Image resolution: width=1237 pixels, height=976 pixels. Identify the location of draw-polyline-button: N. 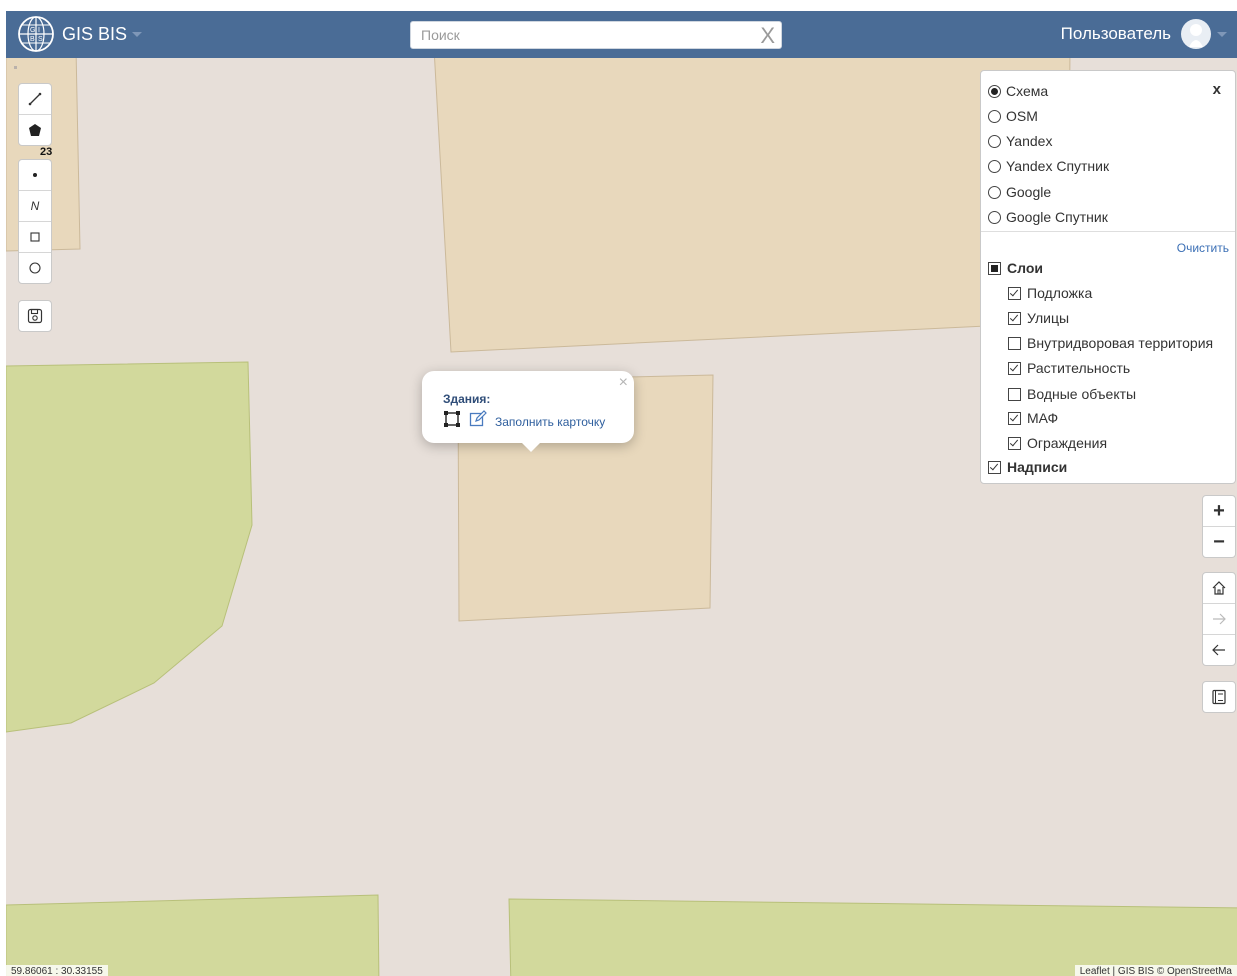
(35, 206).